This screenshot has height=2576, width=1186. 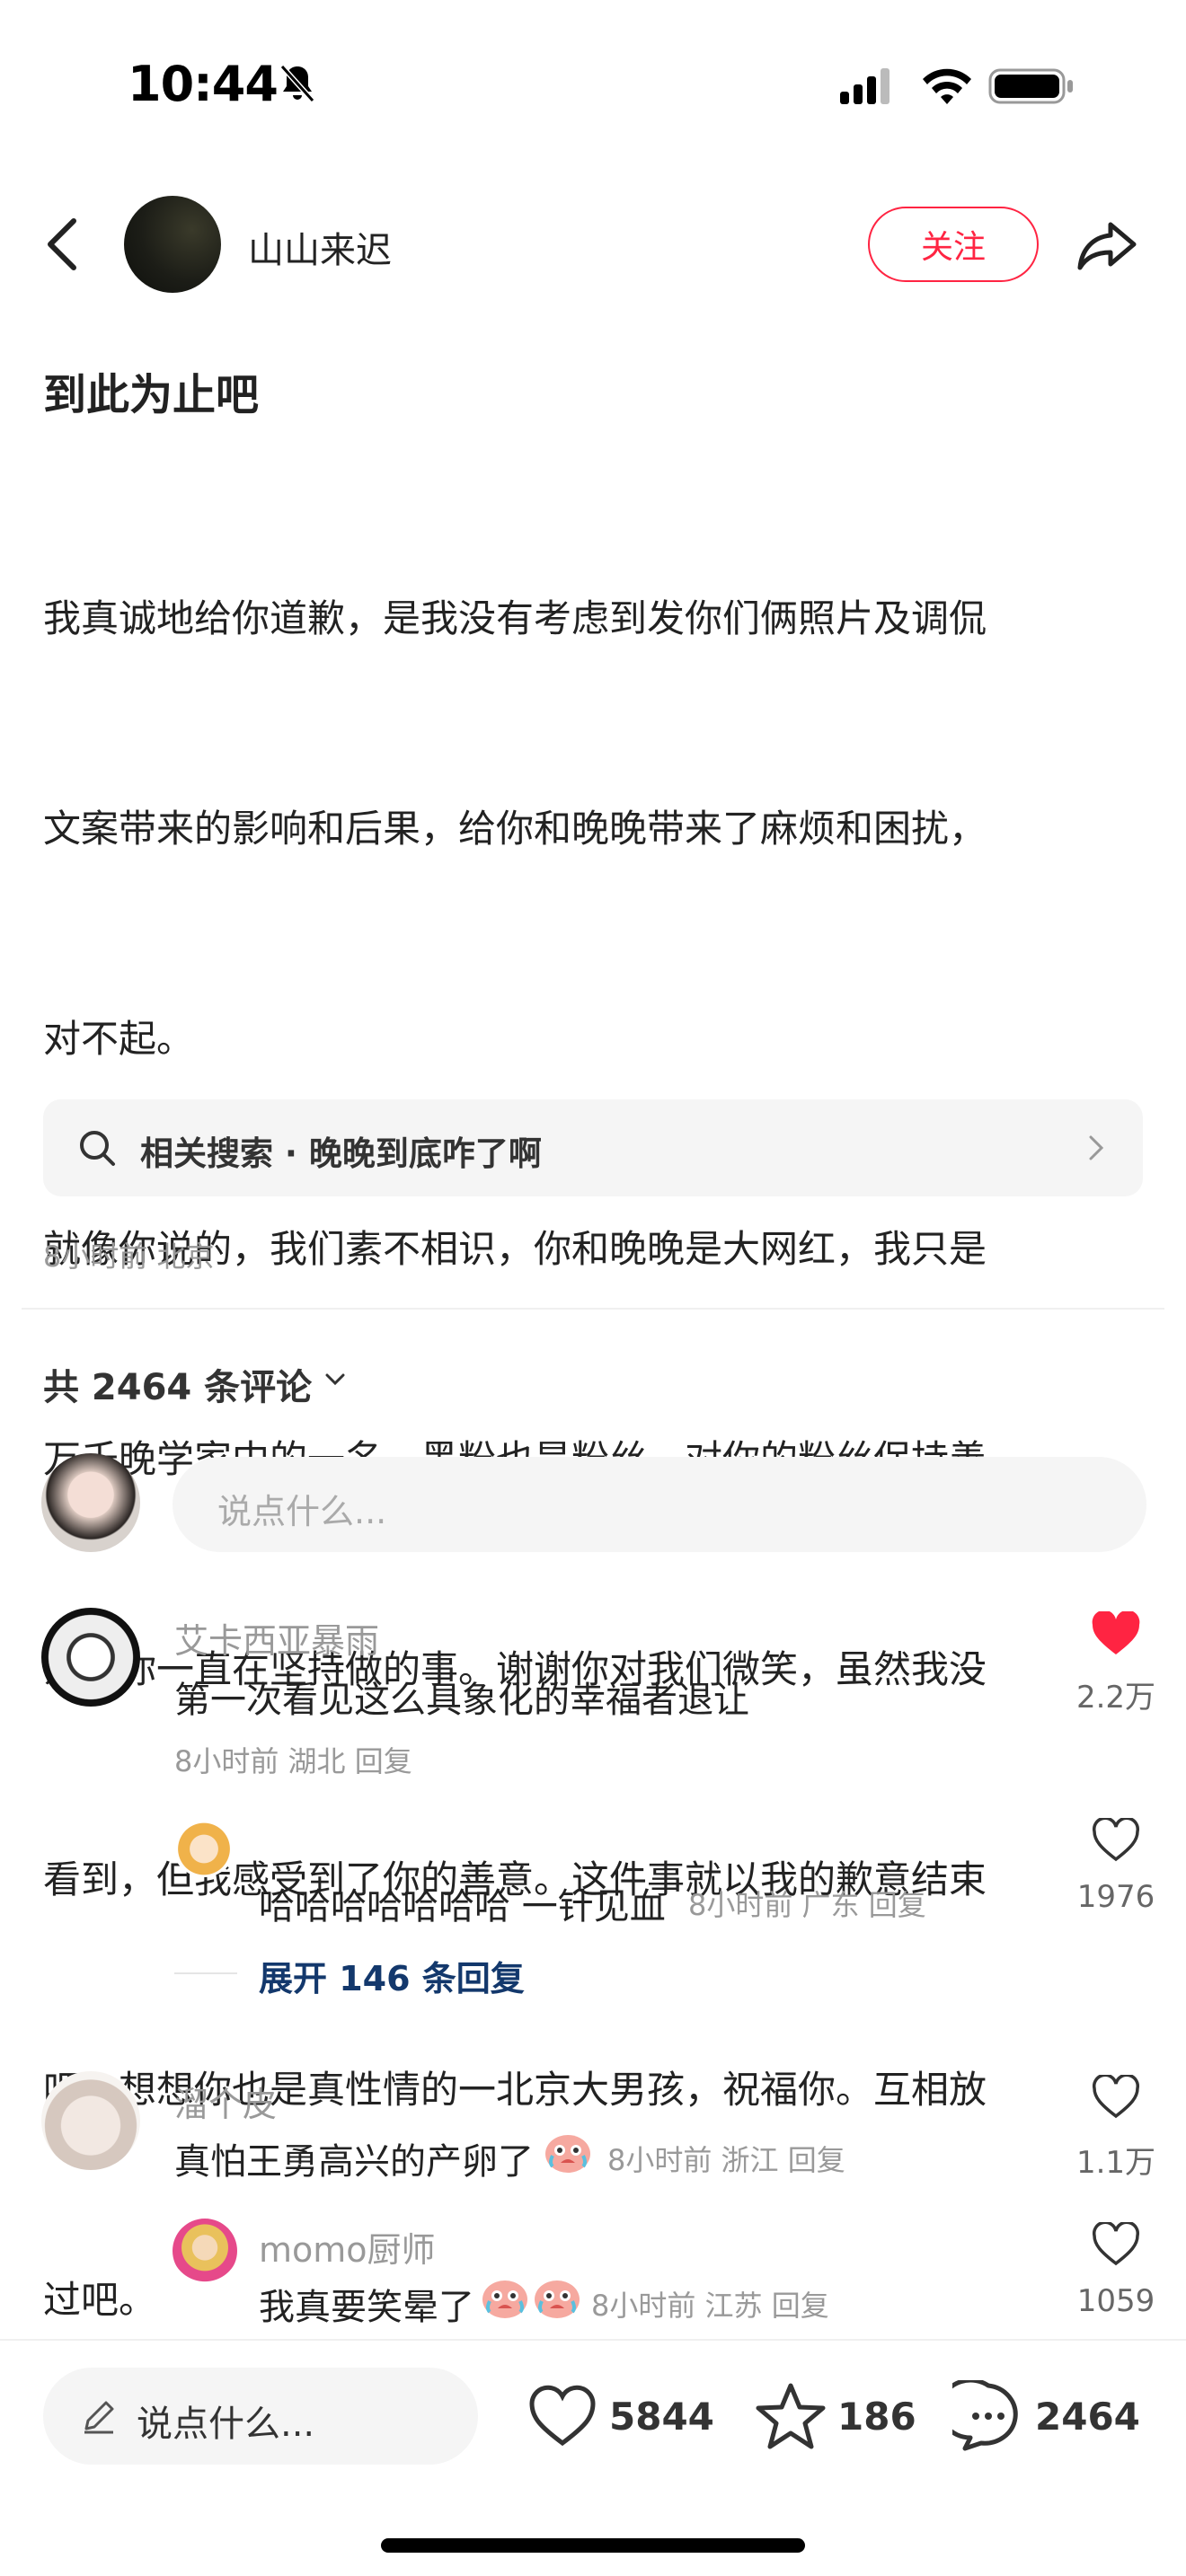 I want to click on share-icon, so click(x=1107, y=244).